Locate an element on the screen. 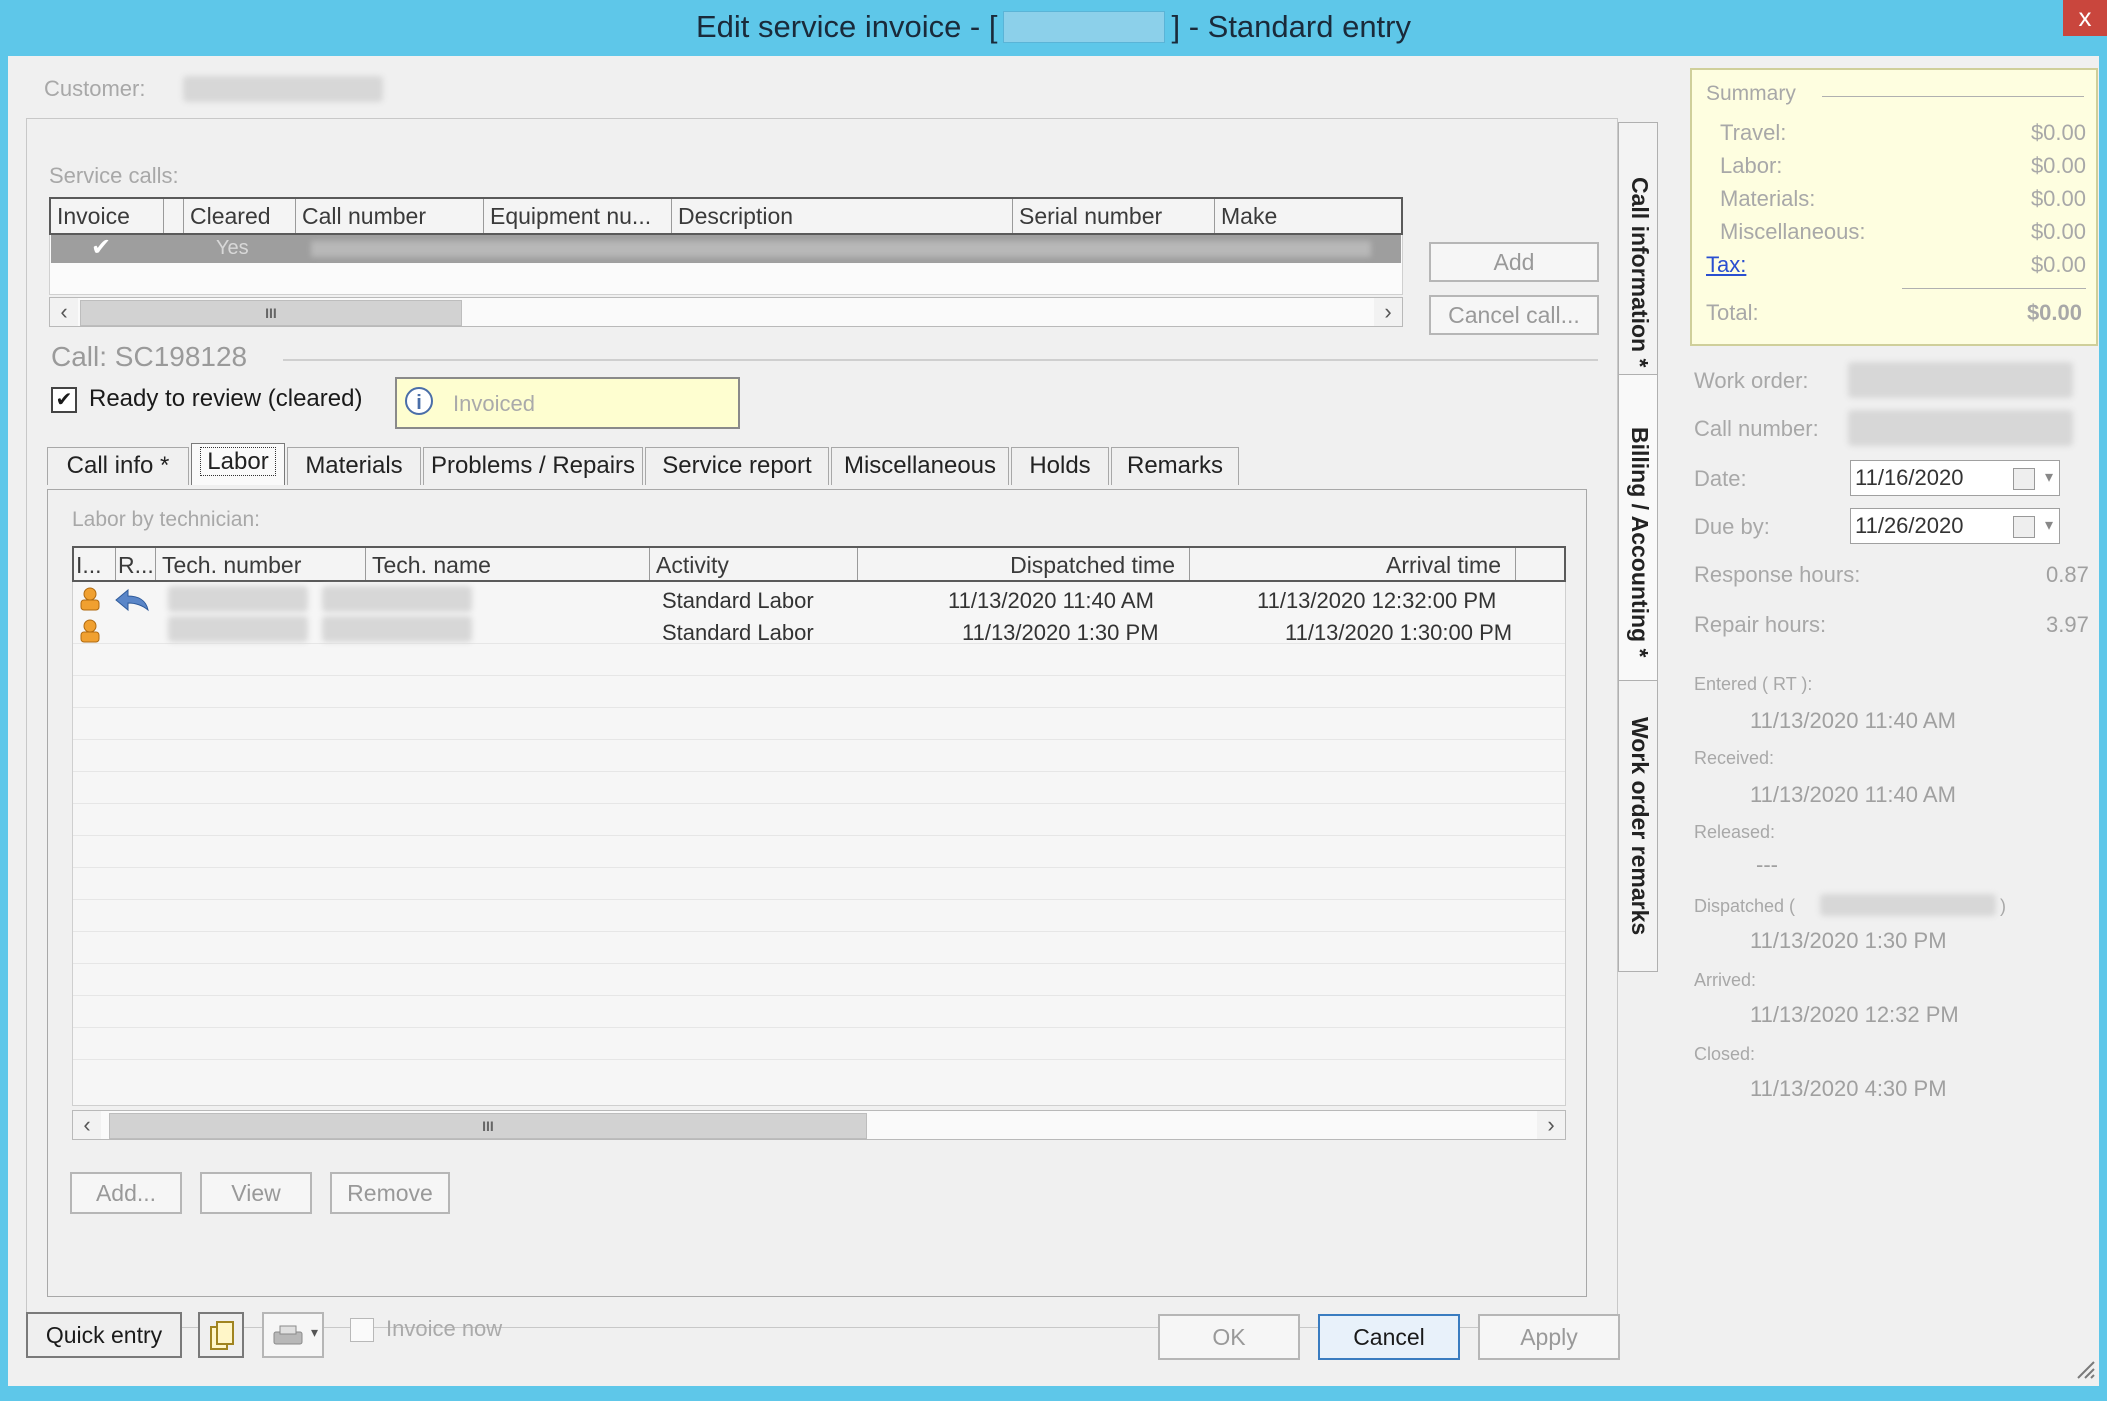 This screenshot has height=1401, width=2107. col-arrival-time: Arrival time is located at coordinates (1353, 564).